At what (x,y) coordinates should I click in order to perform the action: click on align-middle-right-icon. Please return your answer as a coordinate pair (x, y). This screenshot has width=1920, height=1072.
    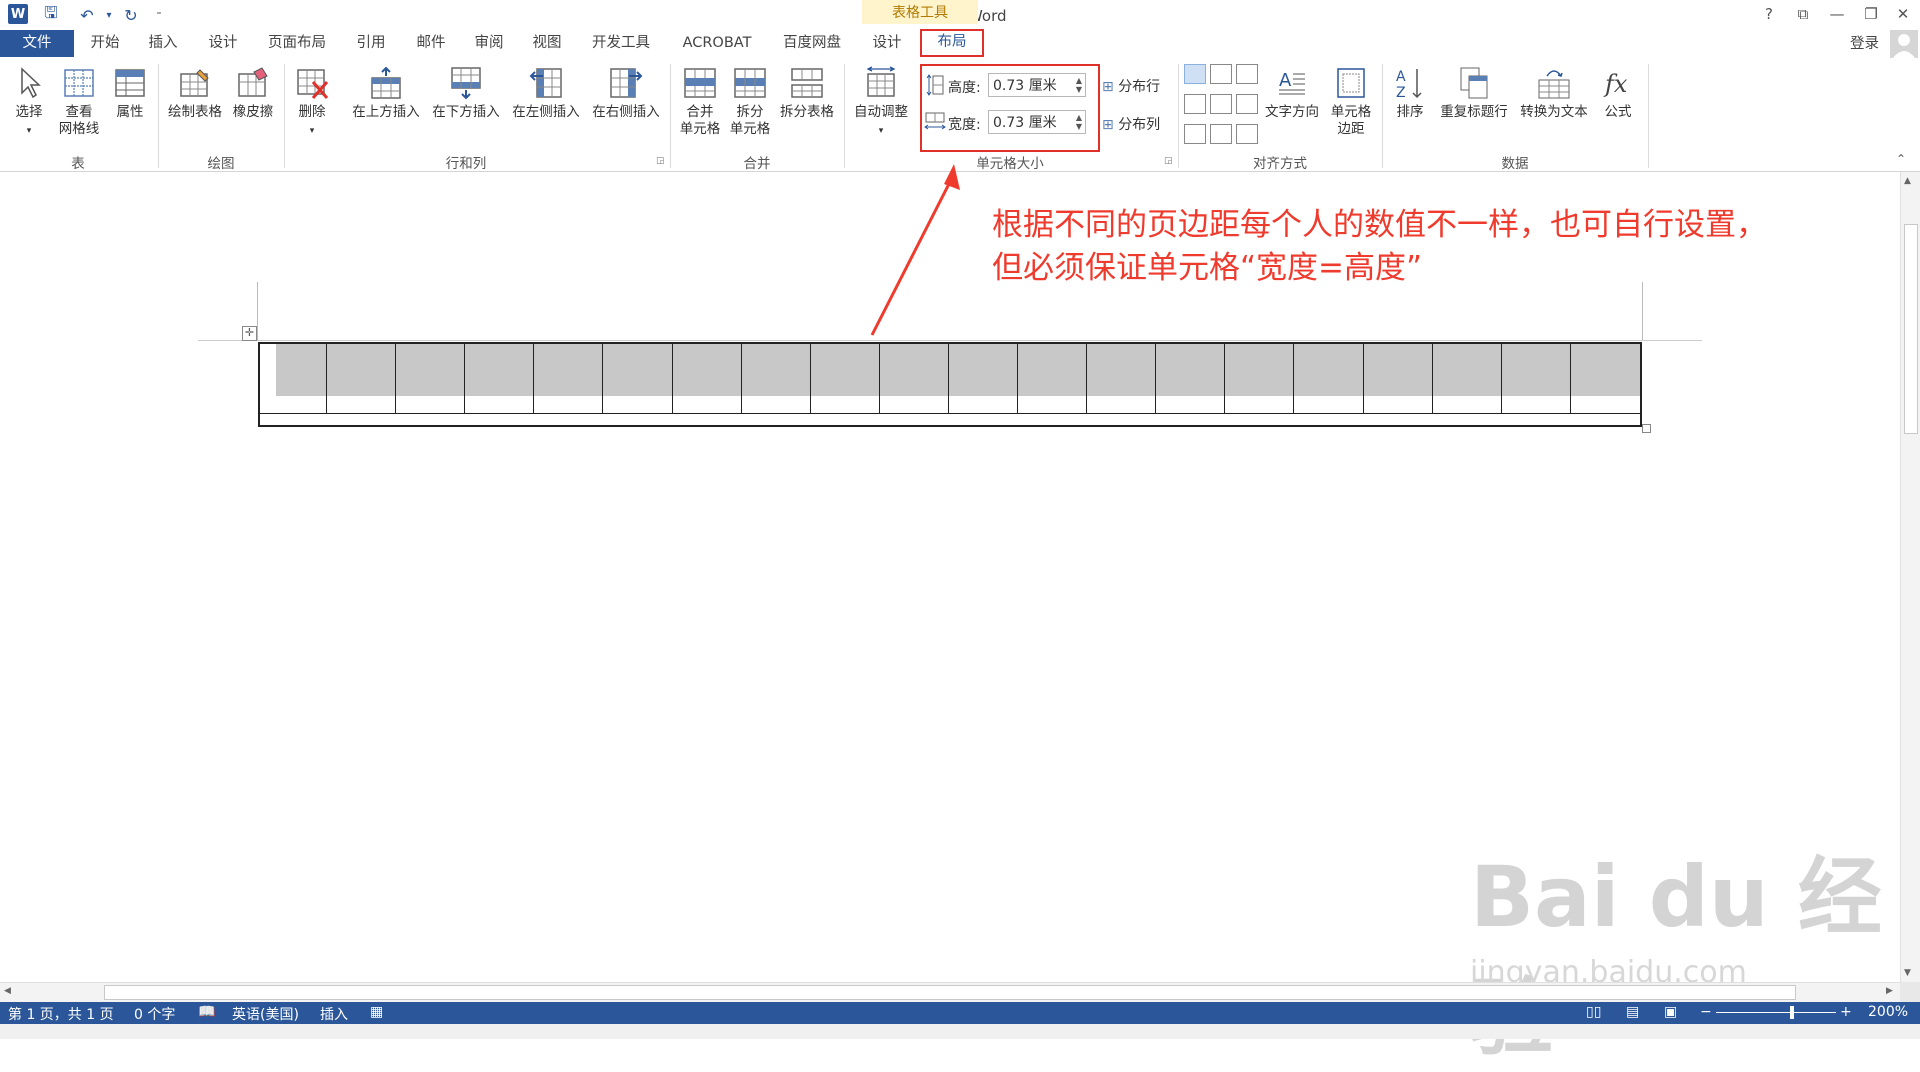
    Looking at the image, I should click on (1247, 104).